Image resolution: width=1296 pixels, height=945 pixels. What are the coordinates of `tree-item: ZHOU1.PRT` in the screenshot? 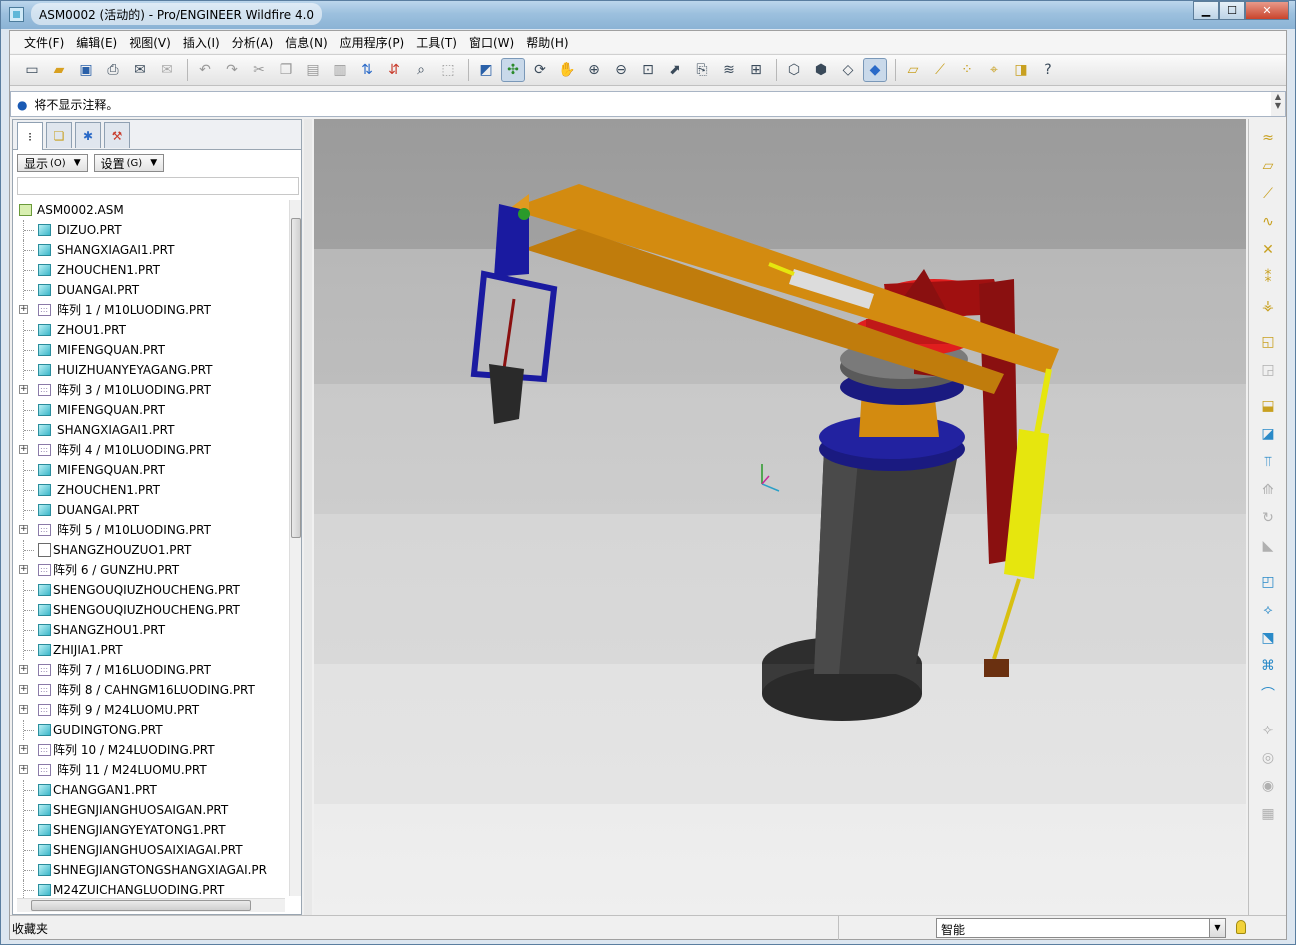 It's located at (151, 330).